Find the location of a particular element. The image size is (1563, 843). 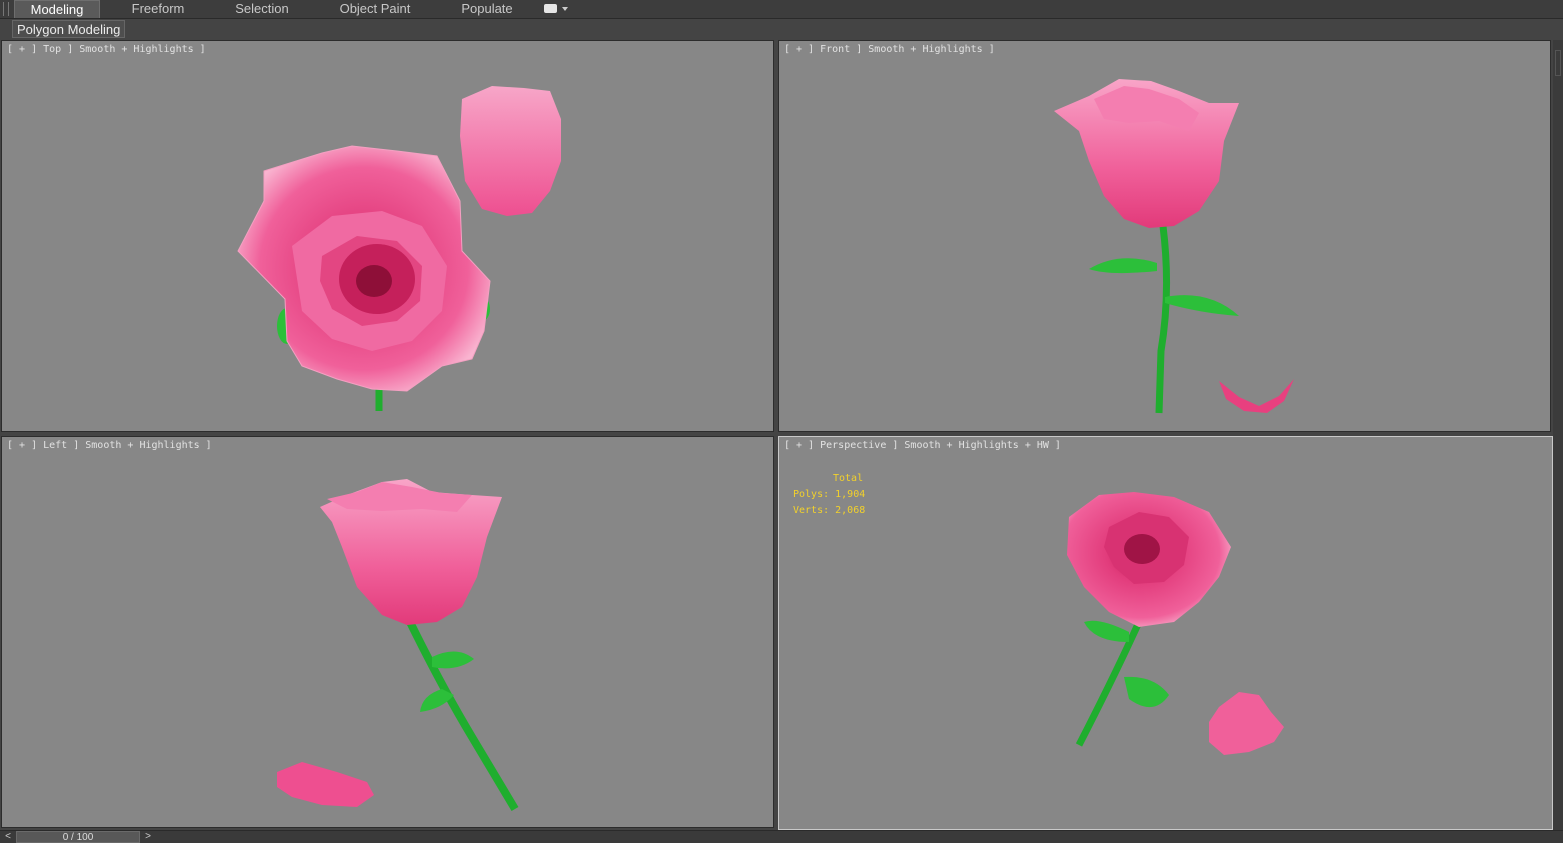

rose-top-render is located at coordinates (399, 248).